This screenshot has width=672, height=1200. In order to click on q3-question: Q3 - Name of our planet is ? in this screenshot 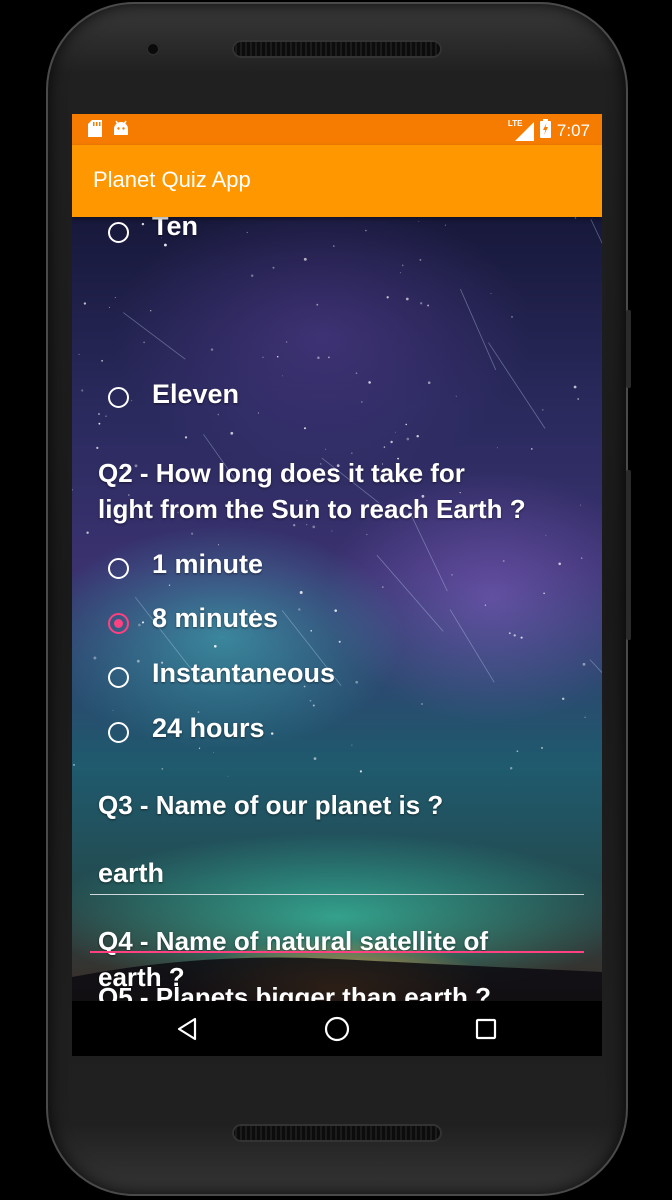, I will do `click(271, 805)`.